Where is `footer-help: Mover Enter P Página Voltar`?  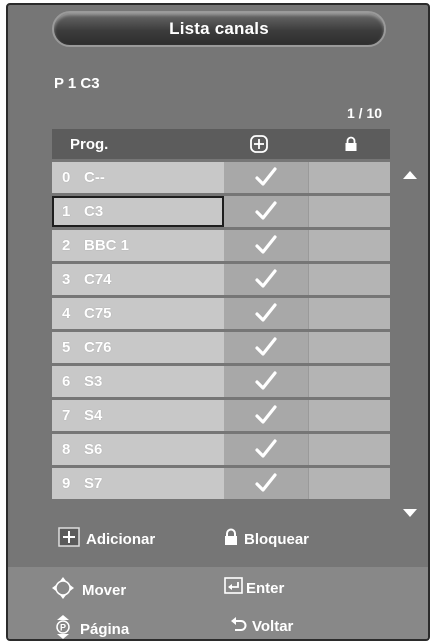
footer-help: Mover Enter P Página Voltar is located at coordinates (218, 603).